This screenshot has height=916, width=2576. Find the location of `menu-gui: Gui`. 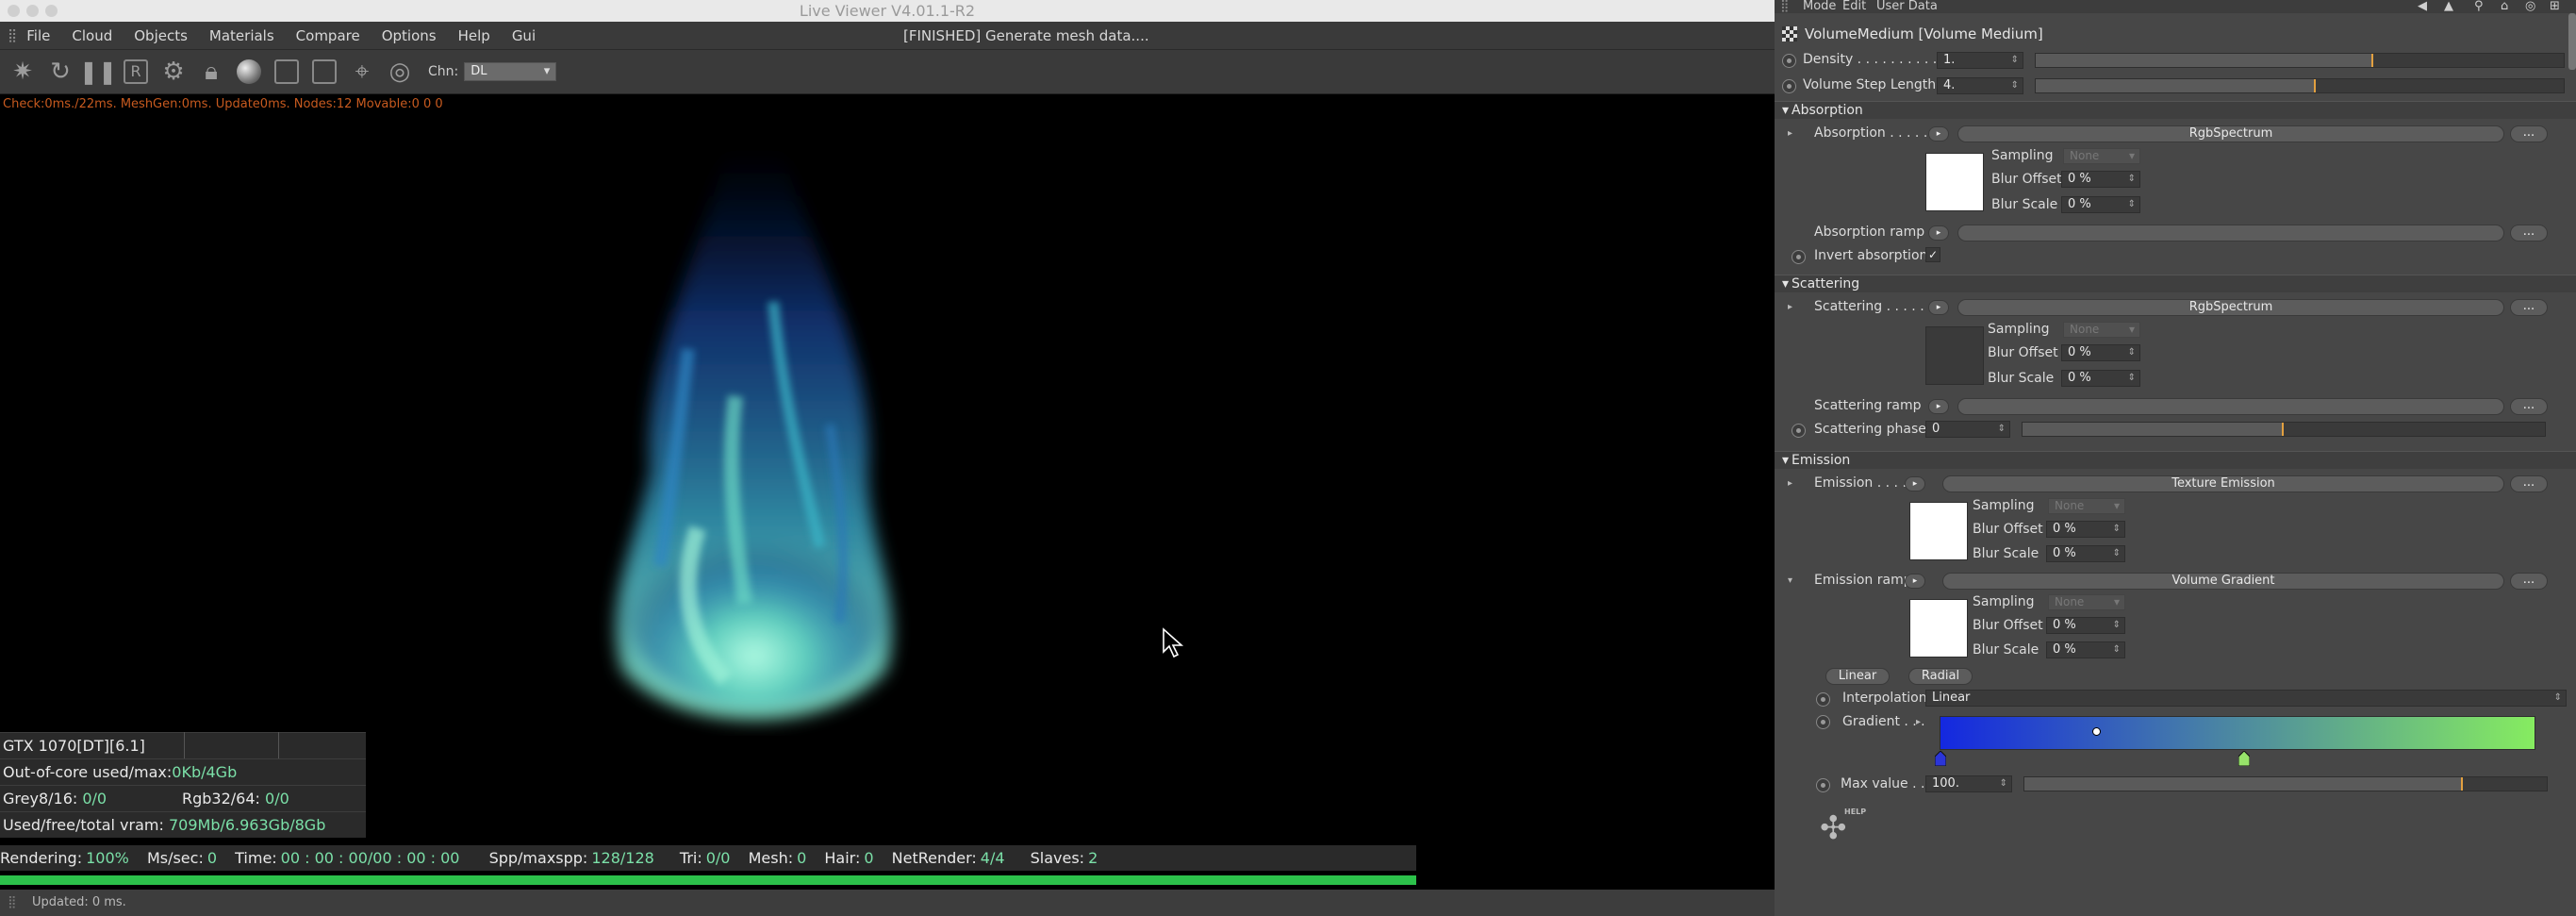

menu-gui: Gui is located at coordinates (524, 35).